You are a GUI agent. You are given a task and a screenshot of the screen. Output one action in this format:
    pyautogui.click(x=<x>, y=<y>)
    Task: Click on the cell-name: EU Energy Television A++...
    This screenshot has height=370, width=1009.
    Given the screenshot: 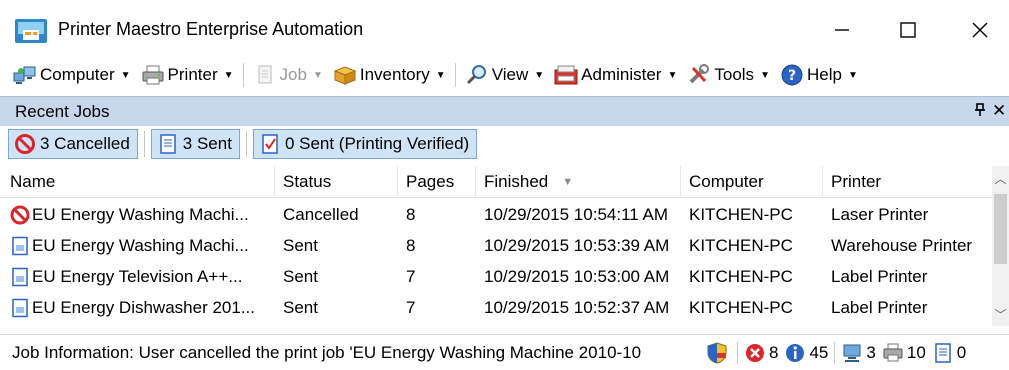 What is the action you would take?
    pyautogui.click(x=137, y=276)
    